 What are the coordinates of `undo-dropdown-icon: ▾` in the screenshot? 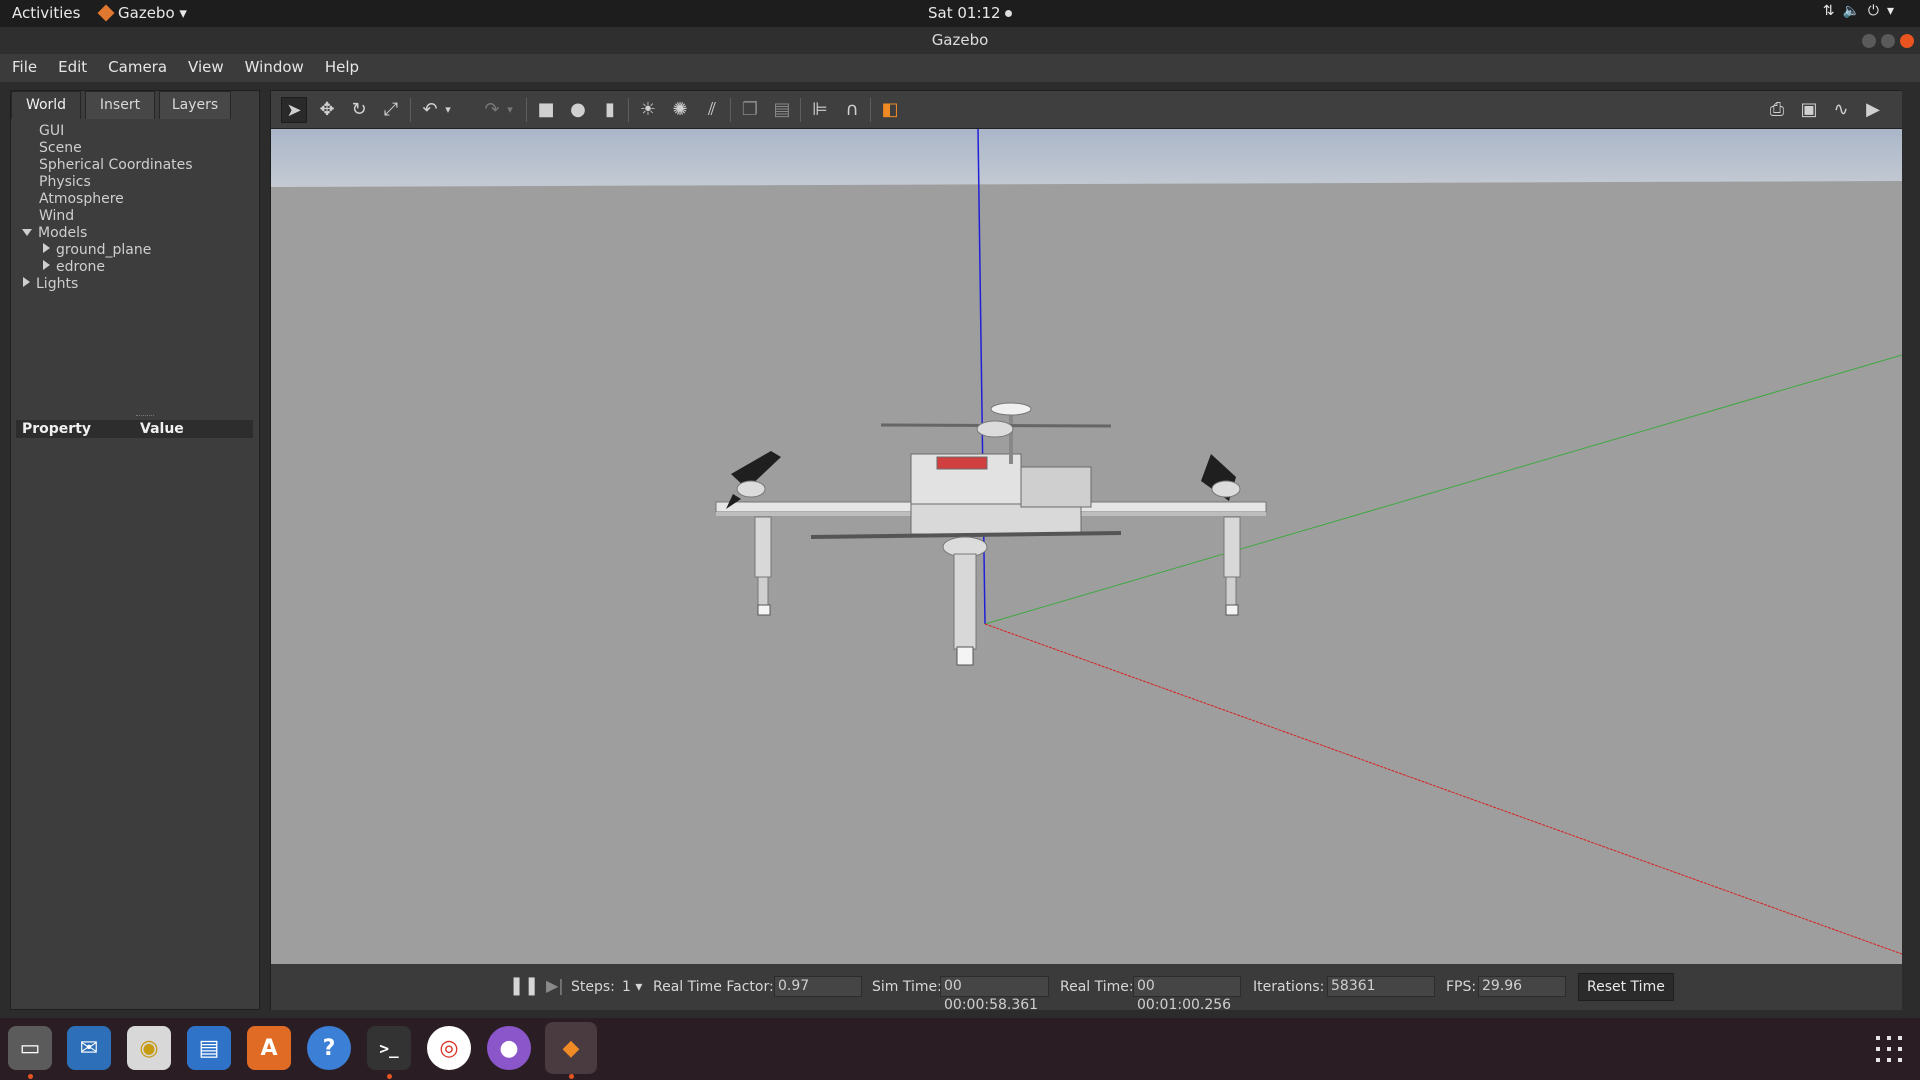 It's located at (448, 110).